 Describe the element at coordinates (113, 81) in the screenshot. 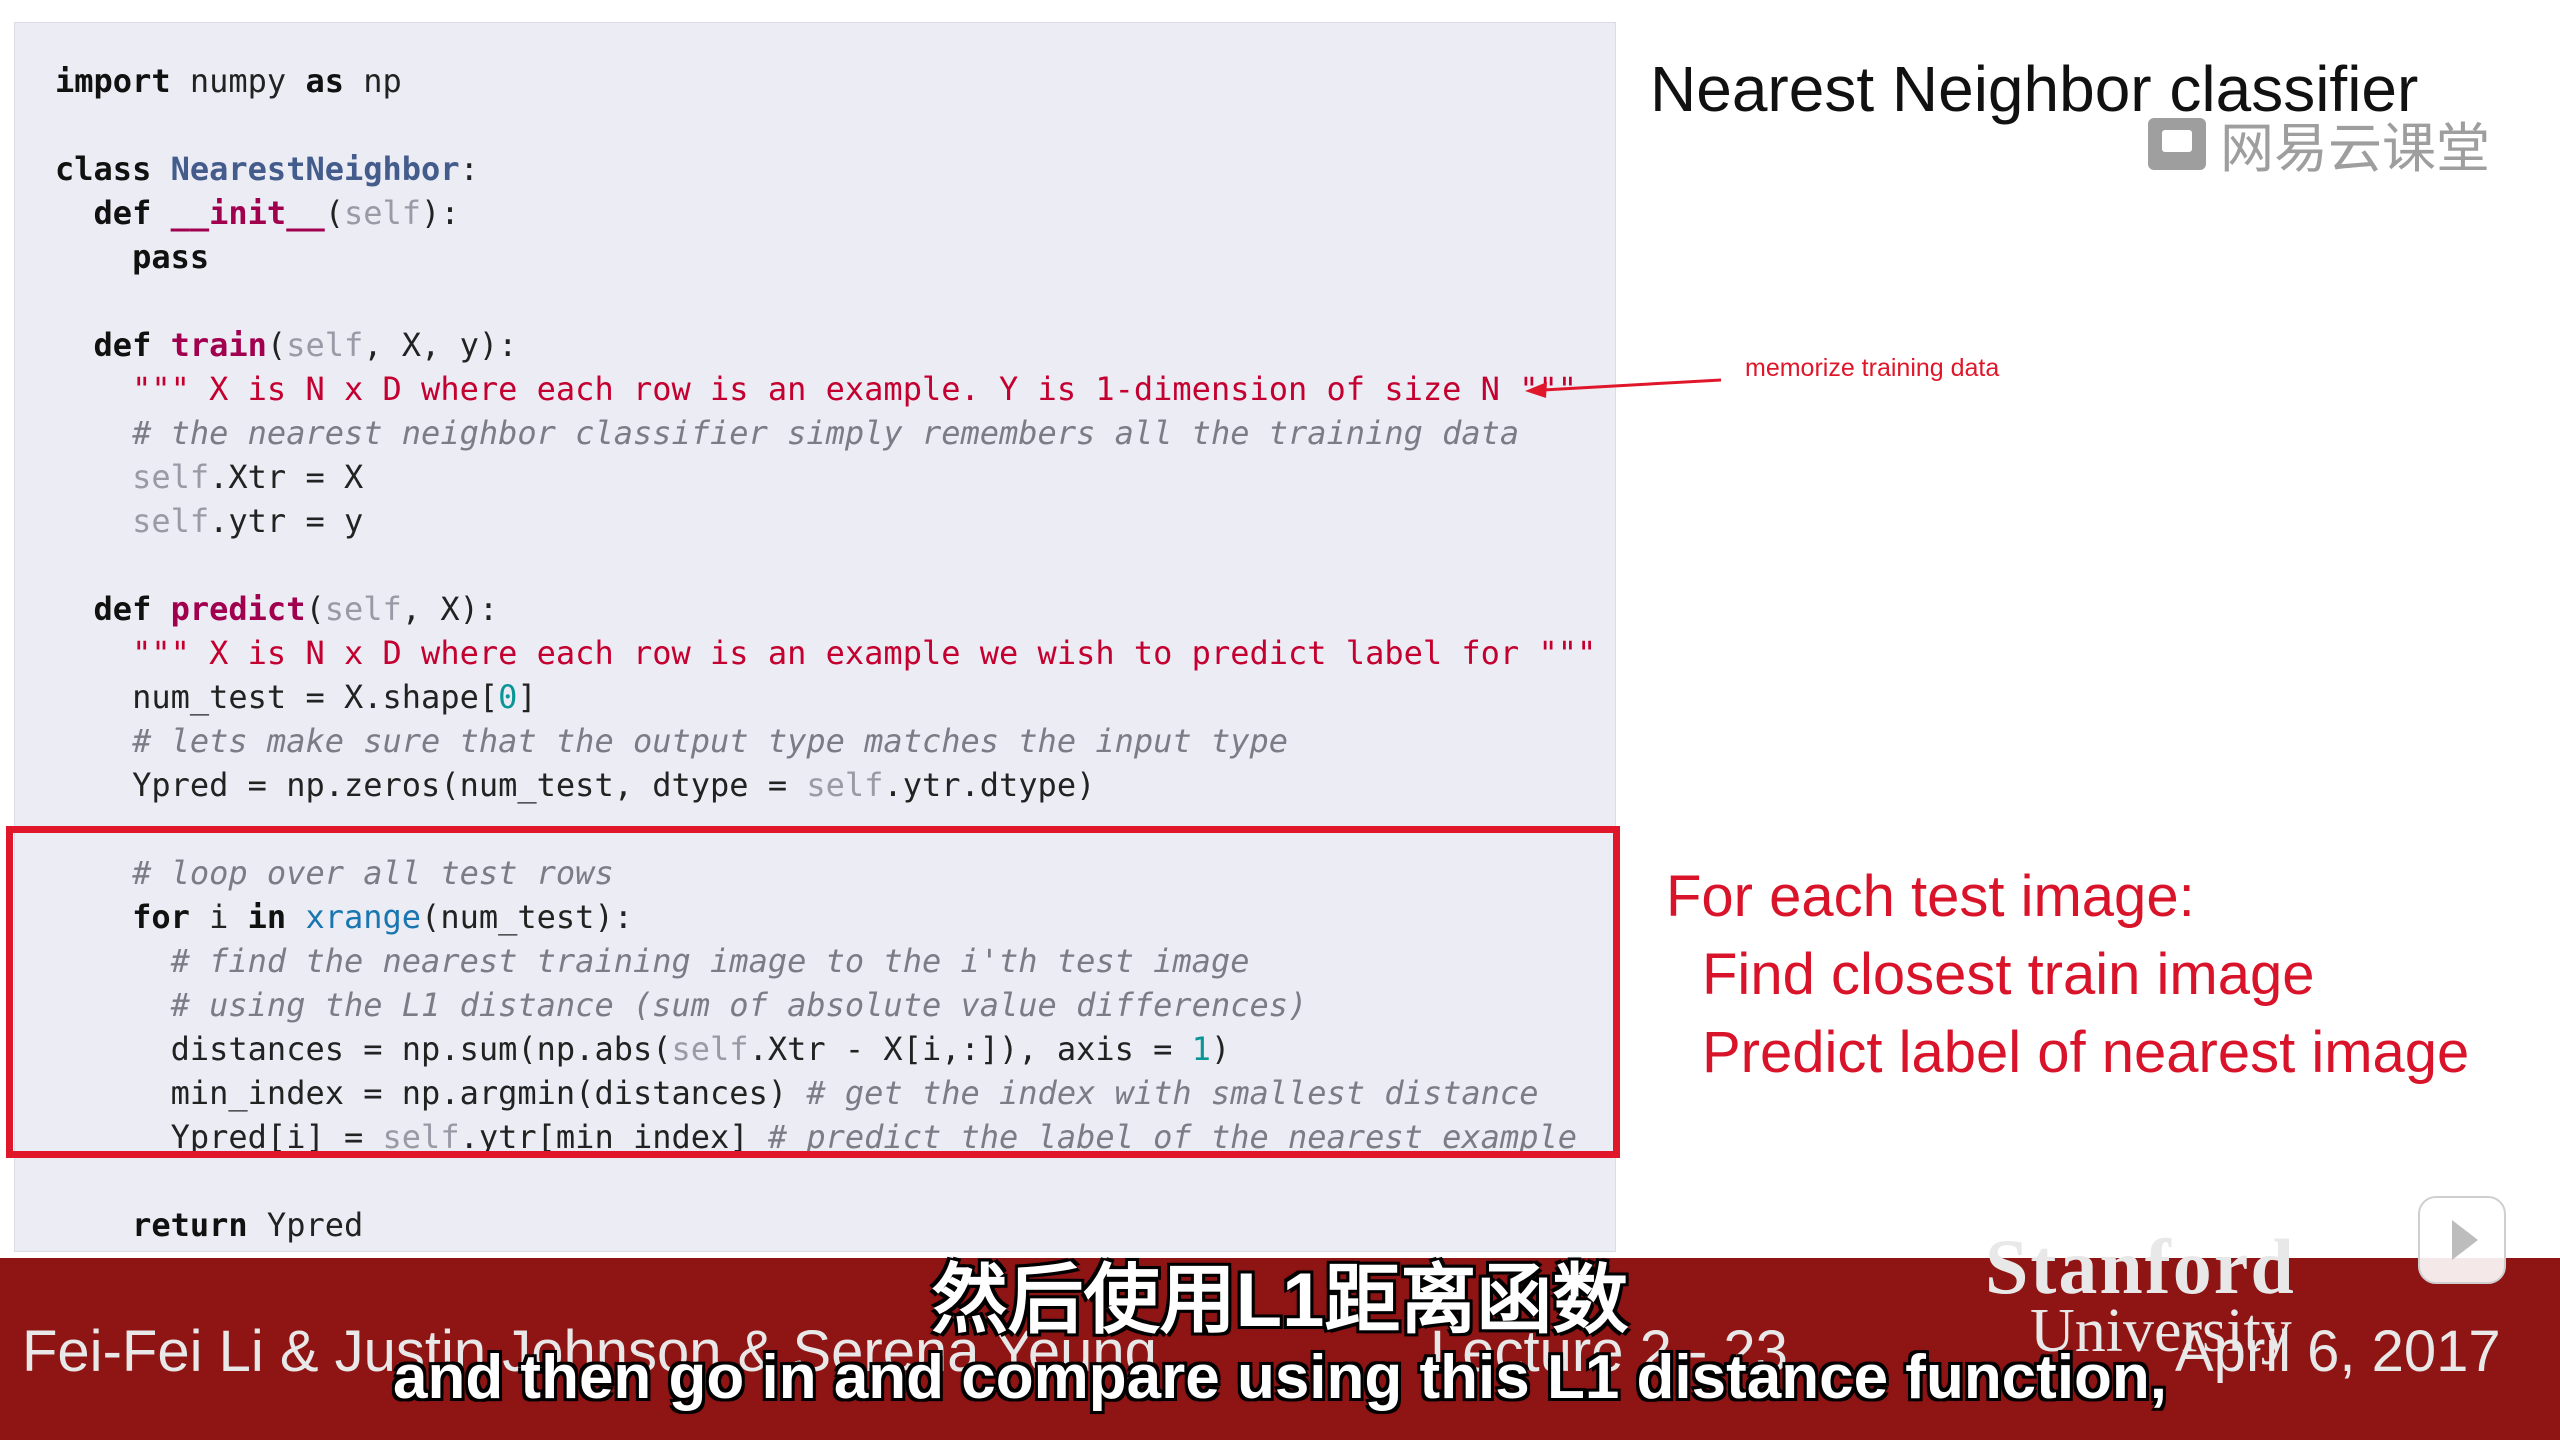

I see `code-token: import` at that location.